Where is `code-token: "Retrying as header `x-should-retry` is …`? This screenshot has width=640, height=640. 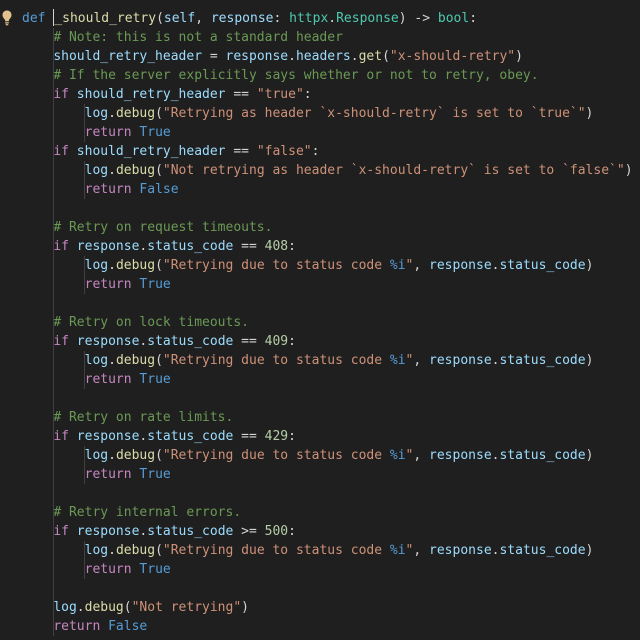 code-token: "Retrying as header `x-should-retry` is … is located at coordinates (374, 113).